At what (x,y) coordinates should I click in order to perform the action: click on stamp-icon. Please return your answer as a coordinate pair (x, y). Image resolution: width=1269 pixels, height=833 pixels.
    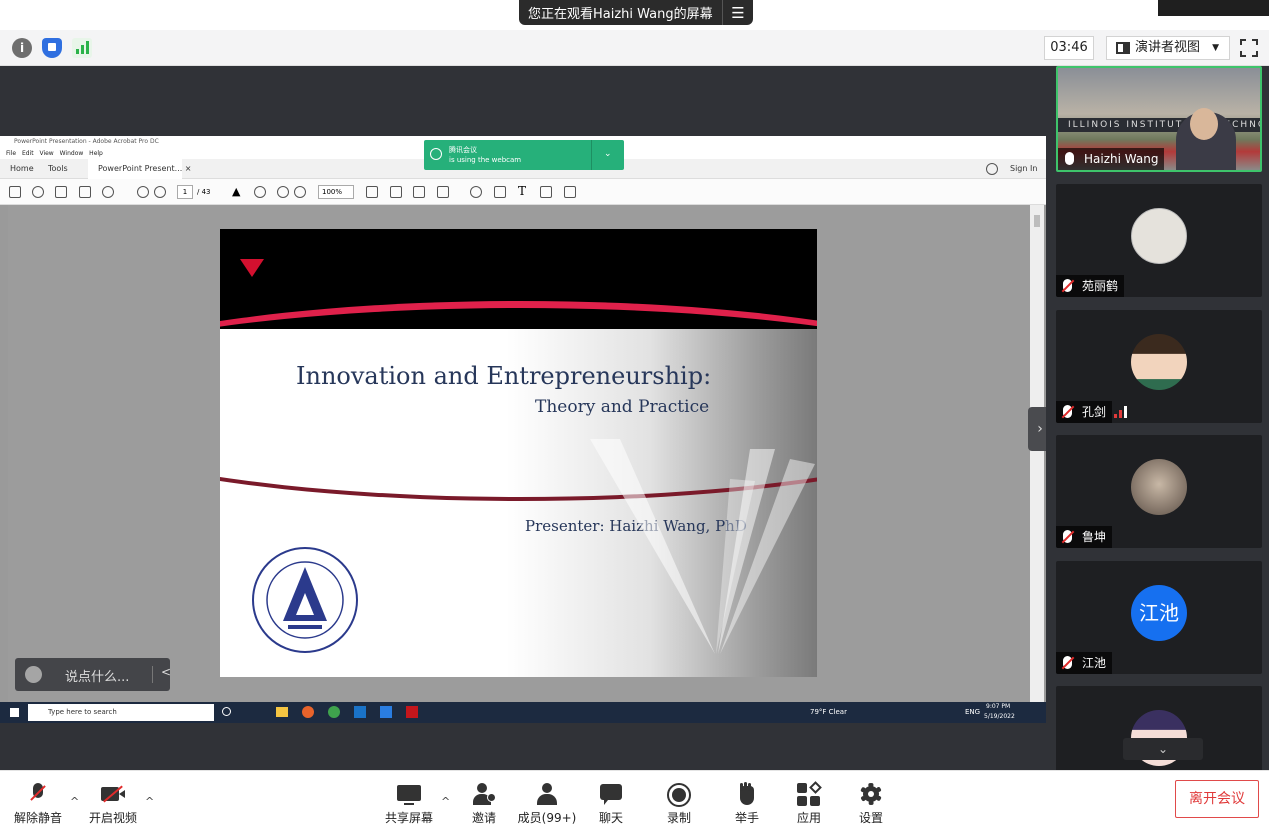
    Looking at the image, I should click on (443, 192).